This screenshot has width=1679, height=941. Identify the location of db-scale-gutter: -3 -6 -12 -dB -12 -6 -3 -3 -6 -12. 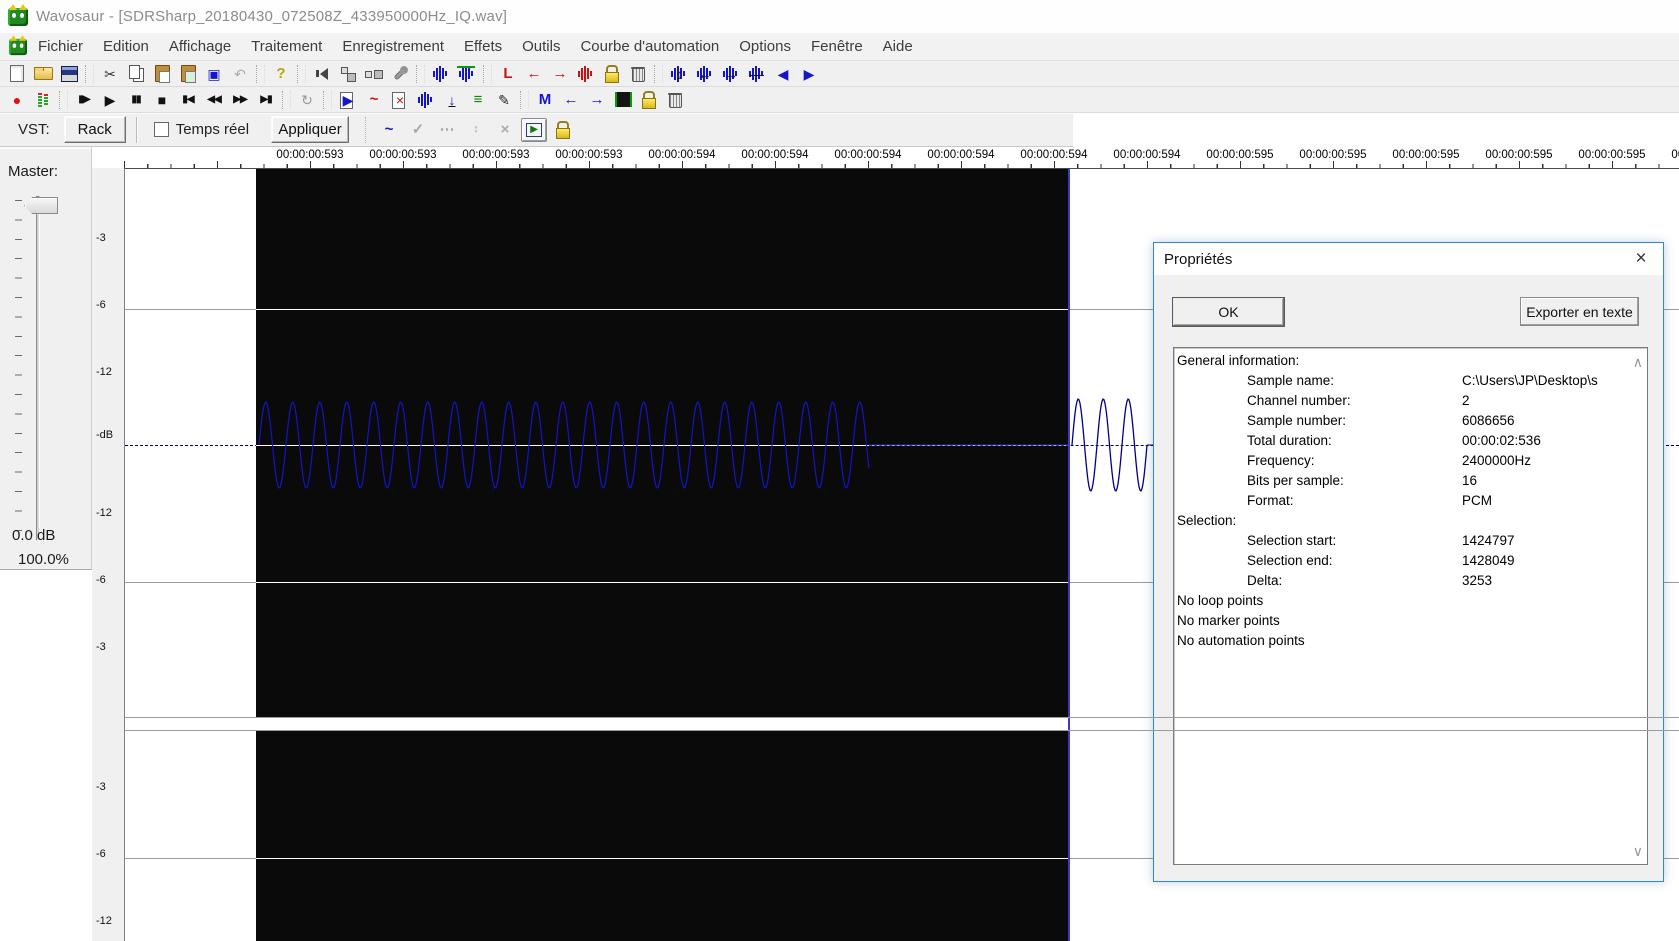
(108, 554).